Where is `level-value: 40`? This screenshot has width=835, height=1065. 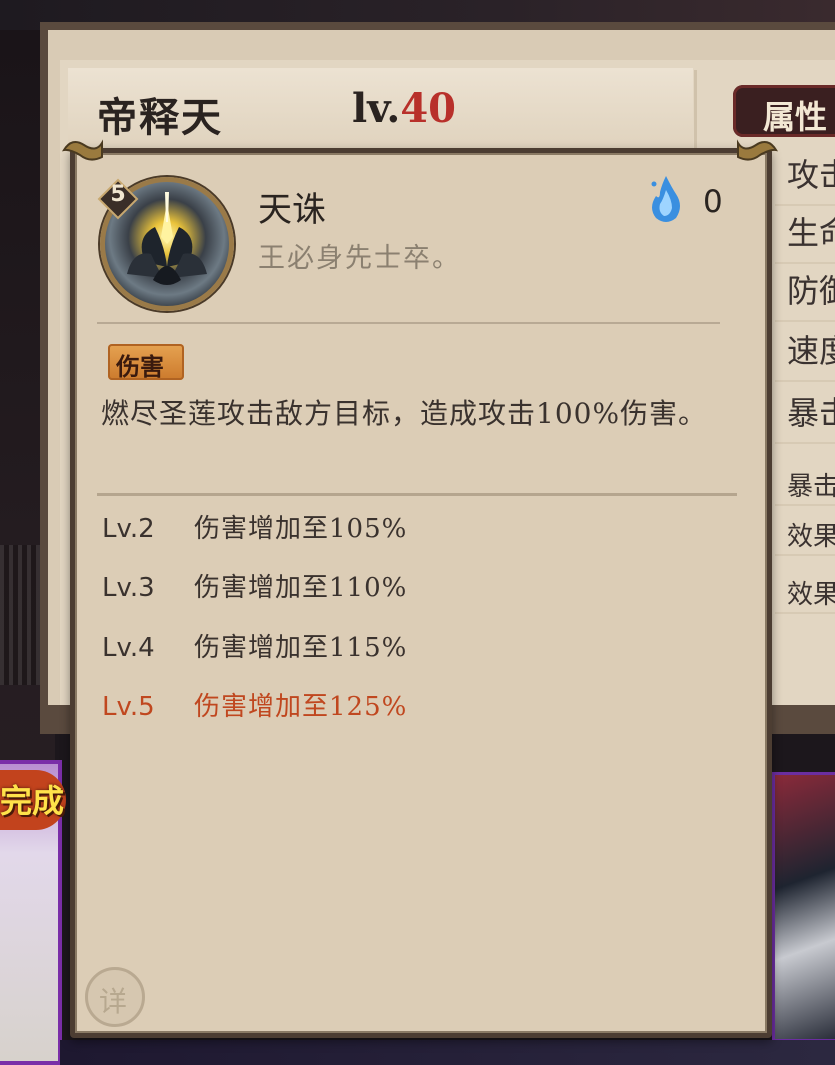
level-value: 40 is located at coordinates (428, 108).